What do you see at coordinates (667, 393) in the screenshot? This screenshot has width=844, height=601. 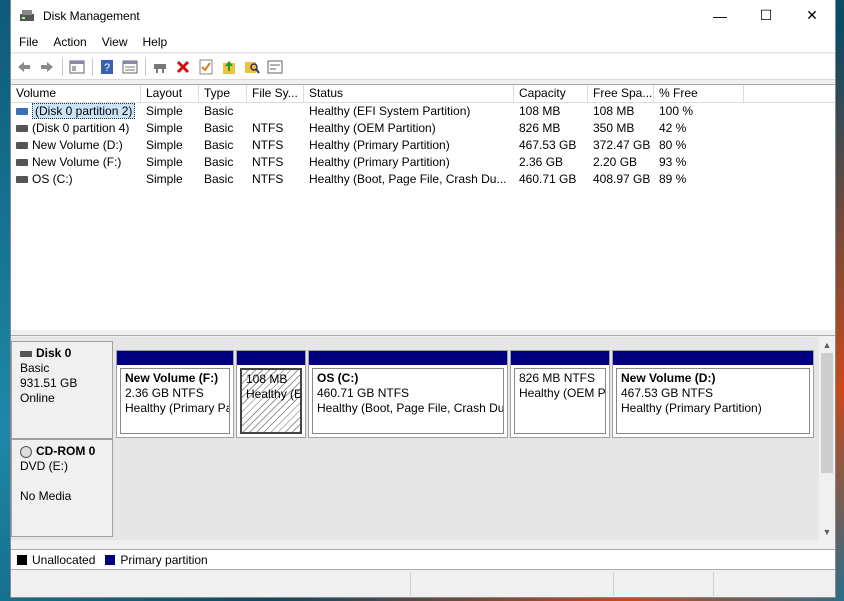 I see `partition-size: 467.53 GB NTFS` at bounding box center [667, 393].